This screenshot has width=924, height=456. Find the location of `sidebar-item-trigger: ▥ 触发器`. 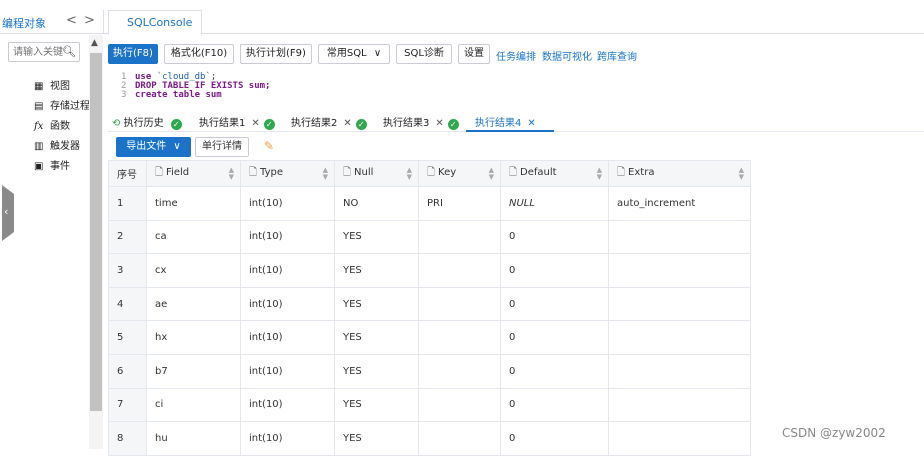

sidebar-item-trigger: ▥ 触发器 is located at coordinates (57, 144).